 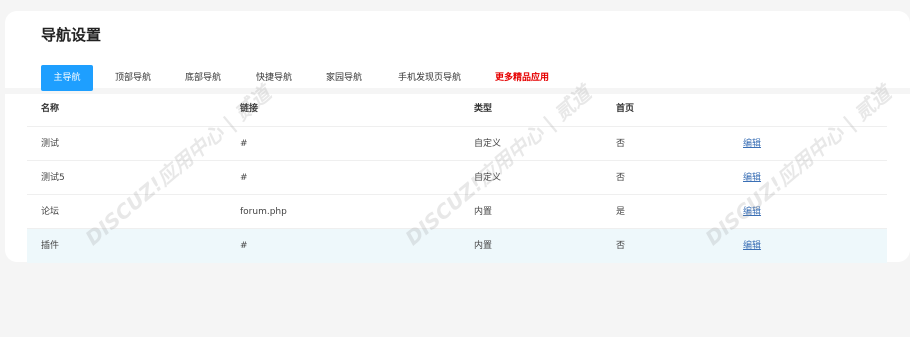 I want to click on tab-main-nav: 主导航, so click(x=67, y=78).